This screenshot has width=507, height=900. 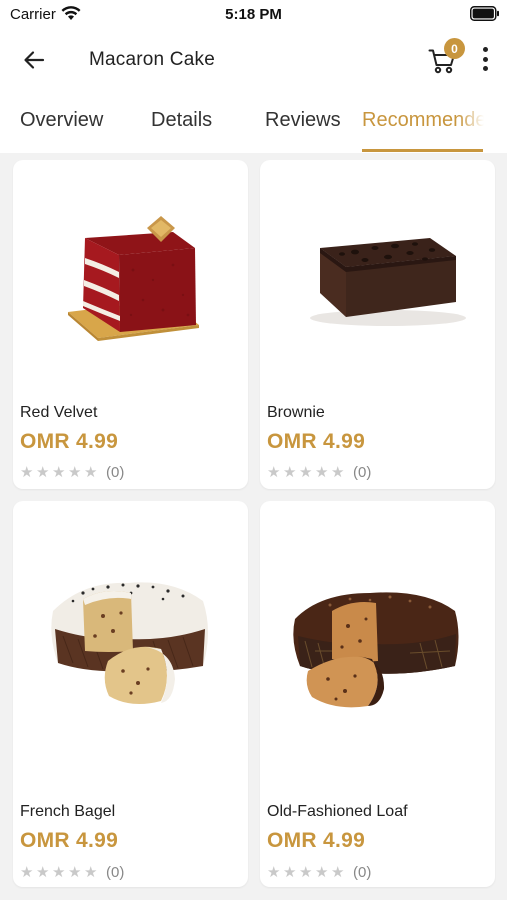 What do you see at coordinates (485, 49) in the screenshot?
I see `more-vertical-icon` at bounding box center [485, 49].